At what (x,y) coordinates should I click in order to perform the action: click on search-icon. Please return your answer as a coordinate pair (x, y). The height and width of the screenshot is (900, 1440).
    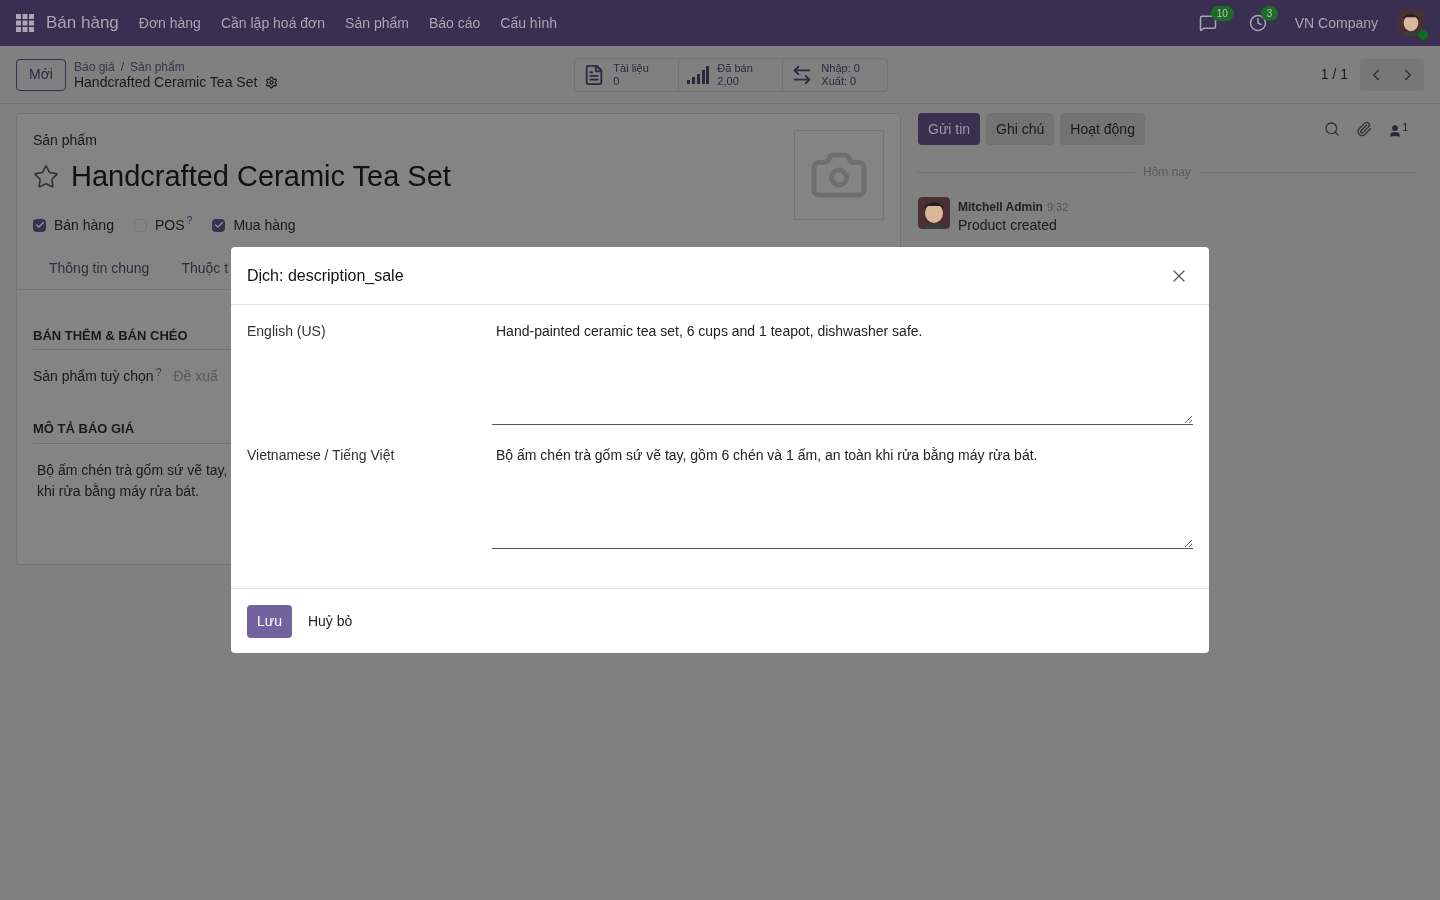
    Looking at the image, I should click on (1332, 129).